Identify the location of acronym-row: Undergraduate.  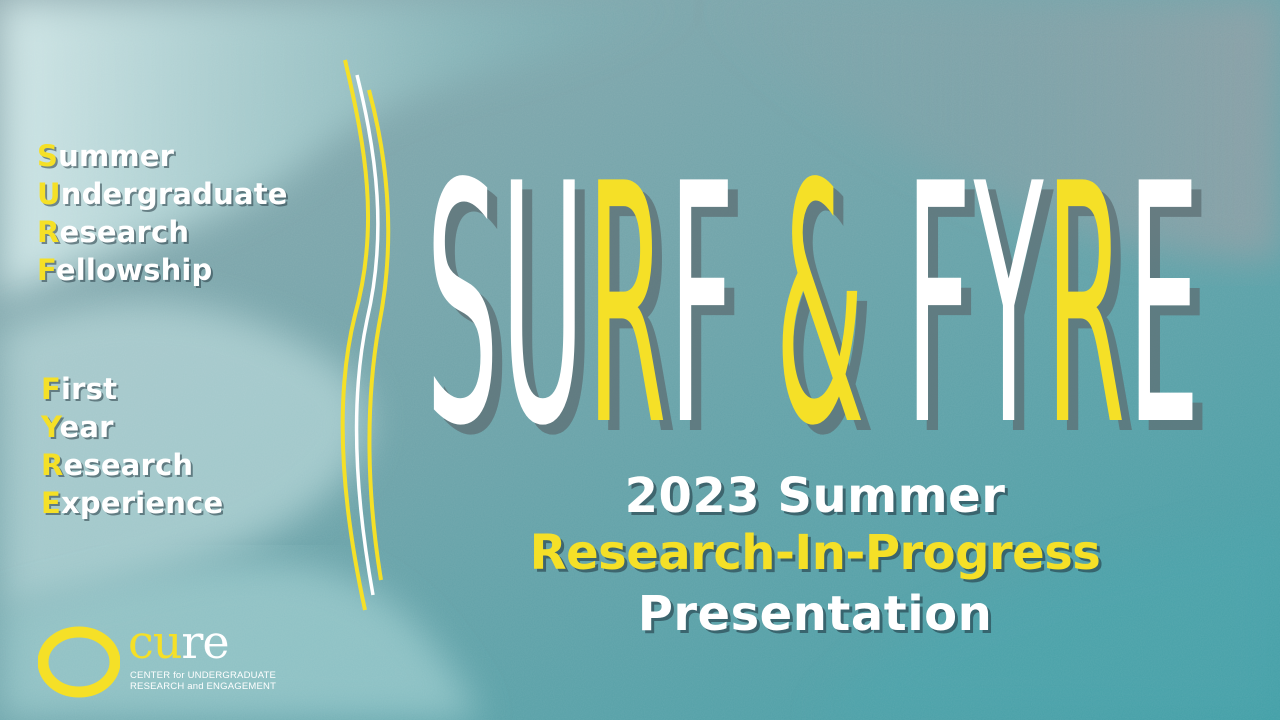
(162, 194).